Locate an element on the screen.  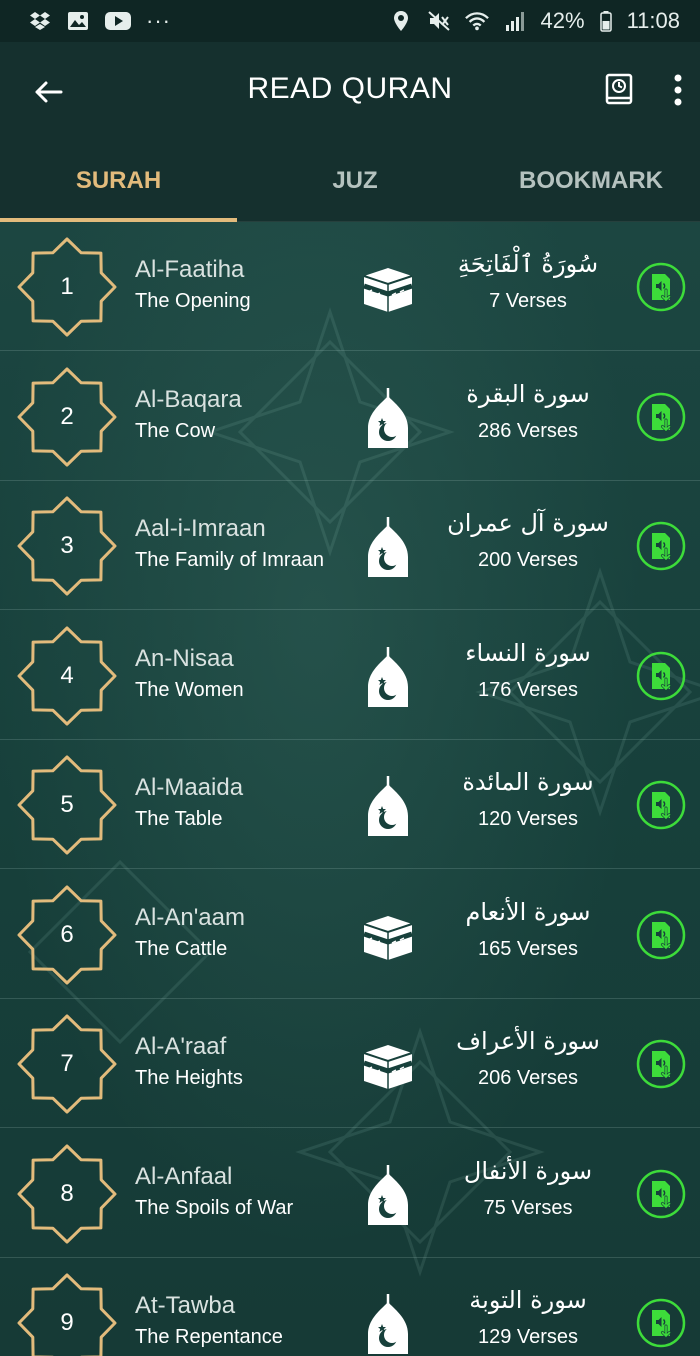
wifi-icon is located at coordinates (476, 21).